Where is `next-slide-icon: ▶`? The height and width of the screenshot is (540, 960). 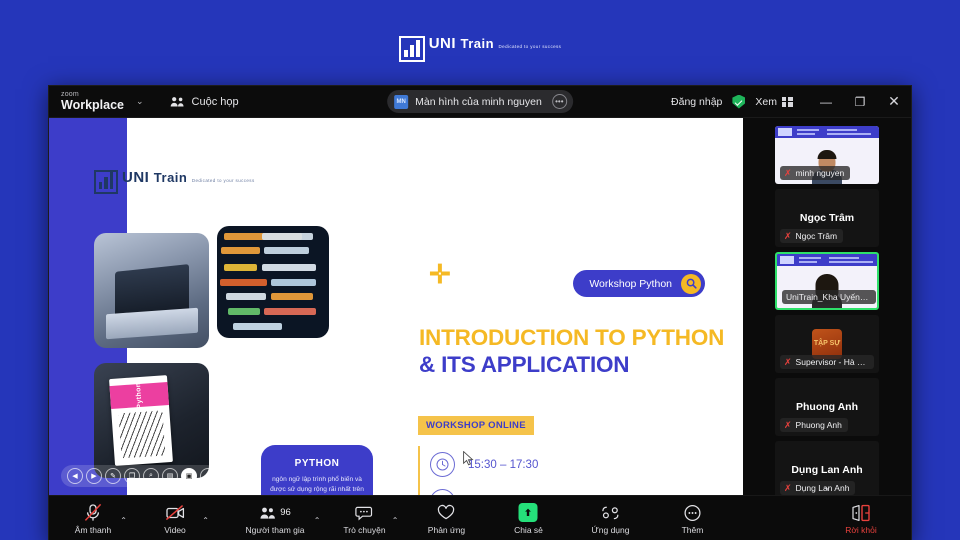
next-slide-icon: ▶ is located at coordinates (94, 476).